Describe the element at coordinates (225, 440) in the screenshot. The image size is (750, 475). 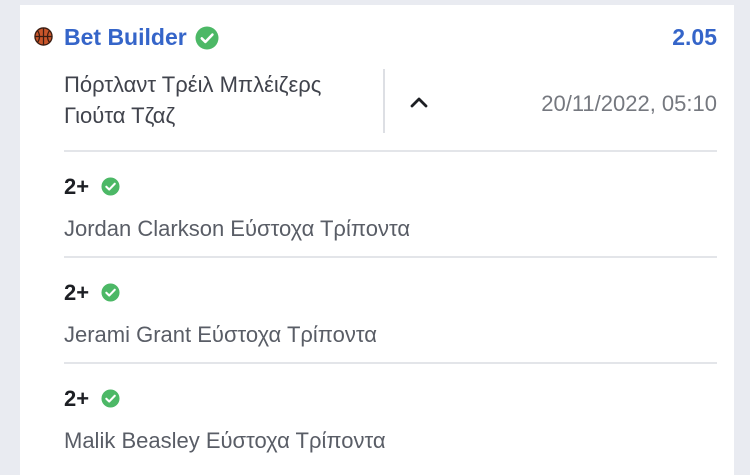
I see `leg-market: Malik Beasley Εύστοχα Τρίποντα` at that location.